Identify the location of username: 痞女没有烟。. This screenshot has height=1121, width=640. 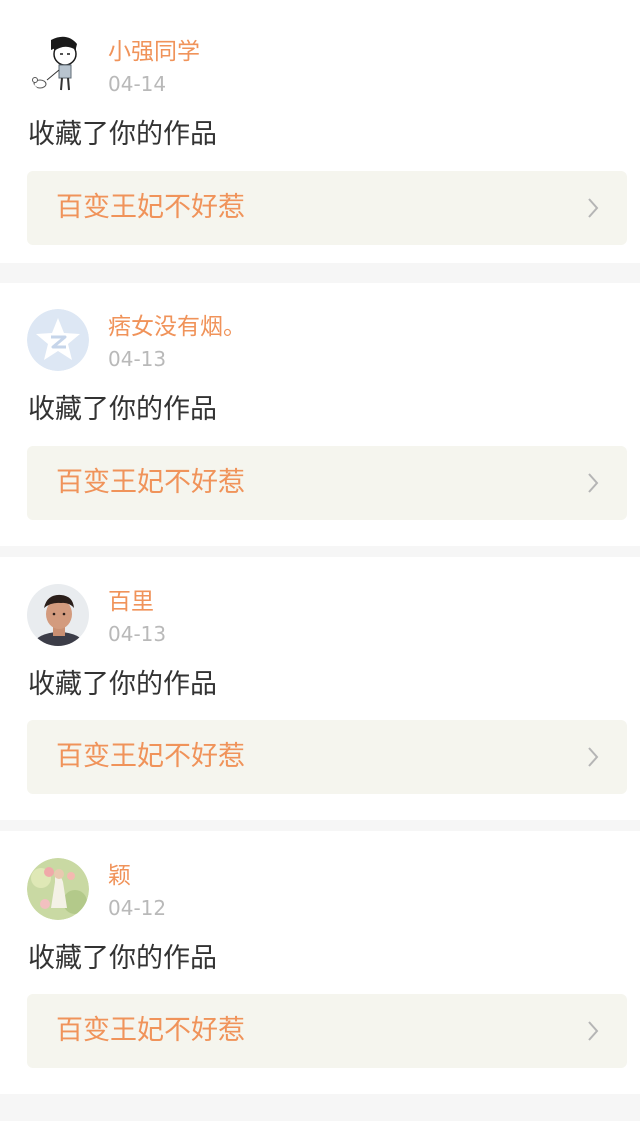
(177, 327).